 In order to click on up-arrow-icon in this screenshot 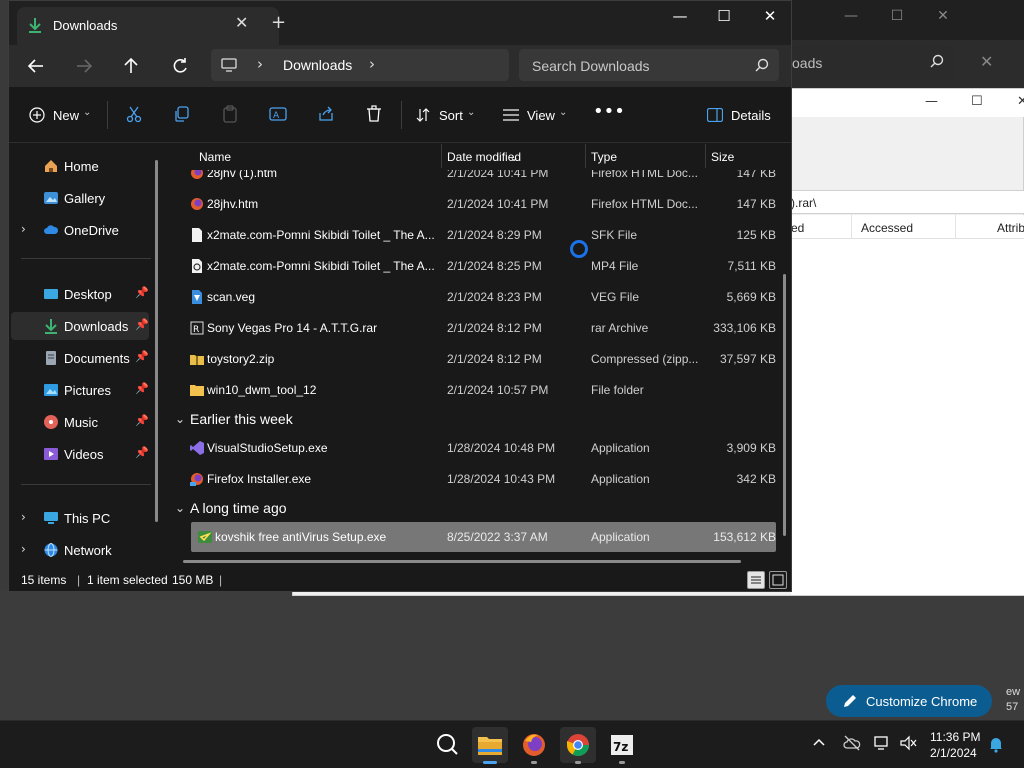, I will do `click(131, 66)`.